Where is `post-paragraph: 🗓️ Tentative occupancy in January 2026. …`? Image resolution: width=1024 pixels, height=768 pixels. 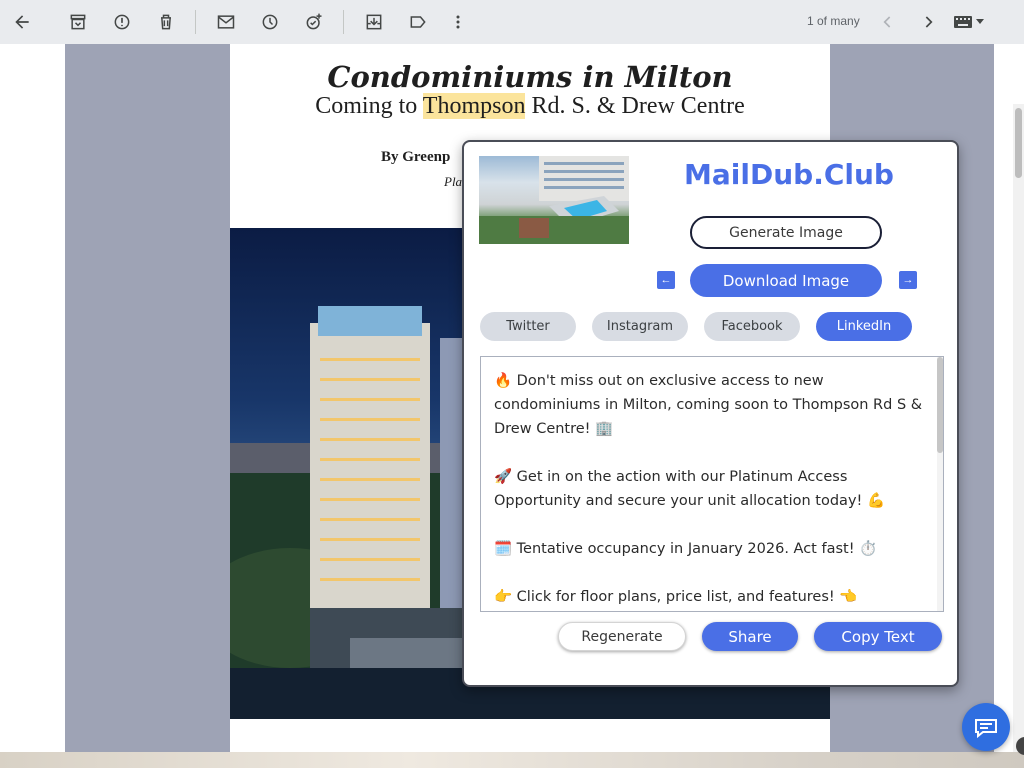 post-paragraph: 🗓️ Tentative occupancy in January 2026. … is located at coordinates (686, 549).